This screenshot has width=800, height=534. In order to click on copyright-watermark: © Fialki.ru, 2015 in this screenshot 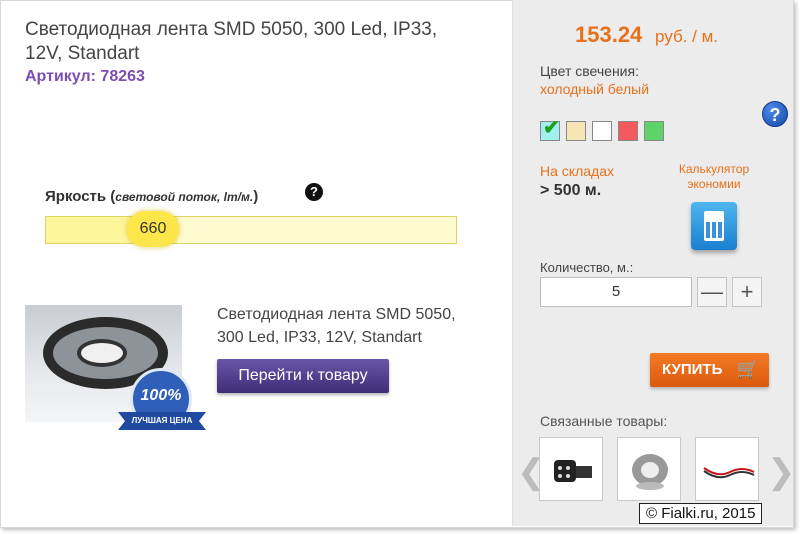, I will do `click(701, 513)`.